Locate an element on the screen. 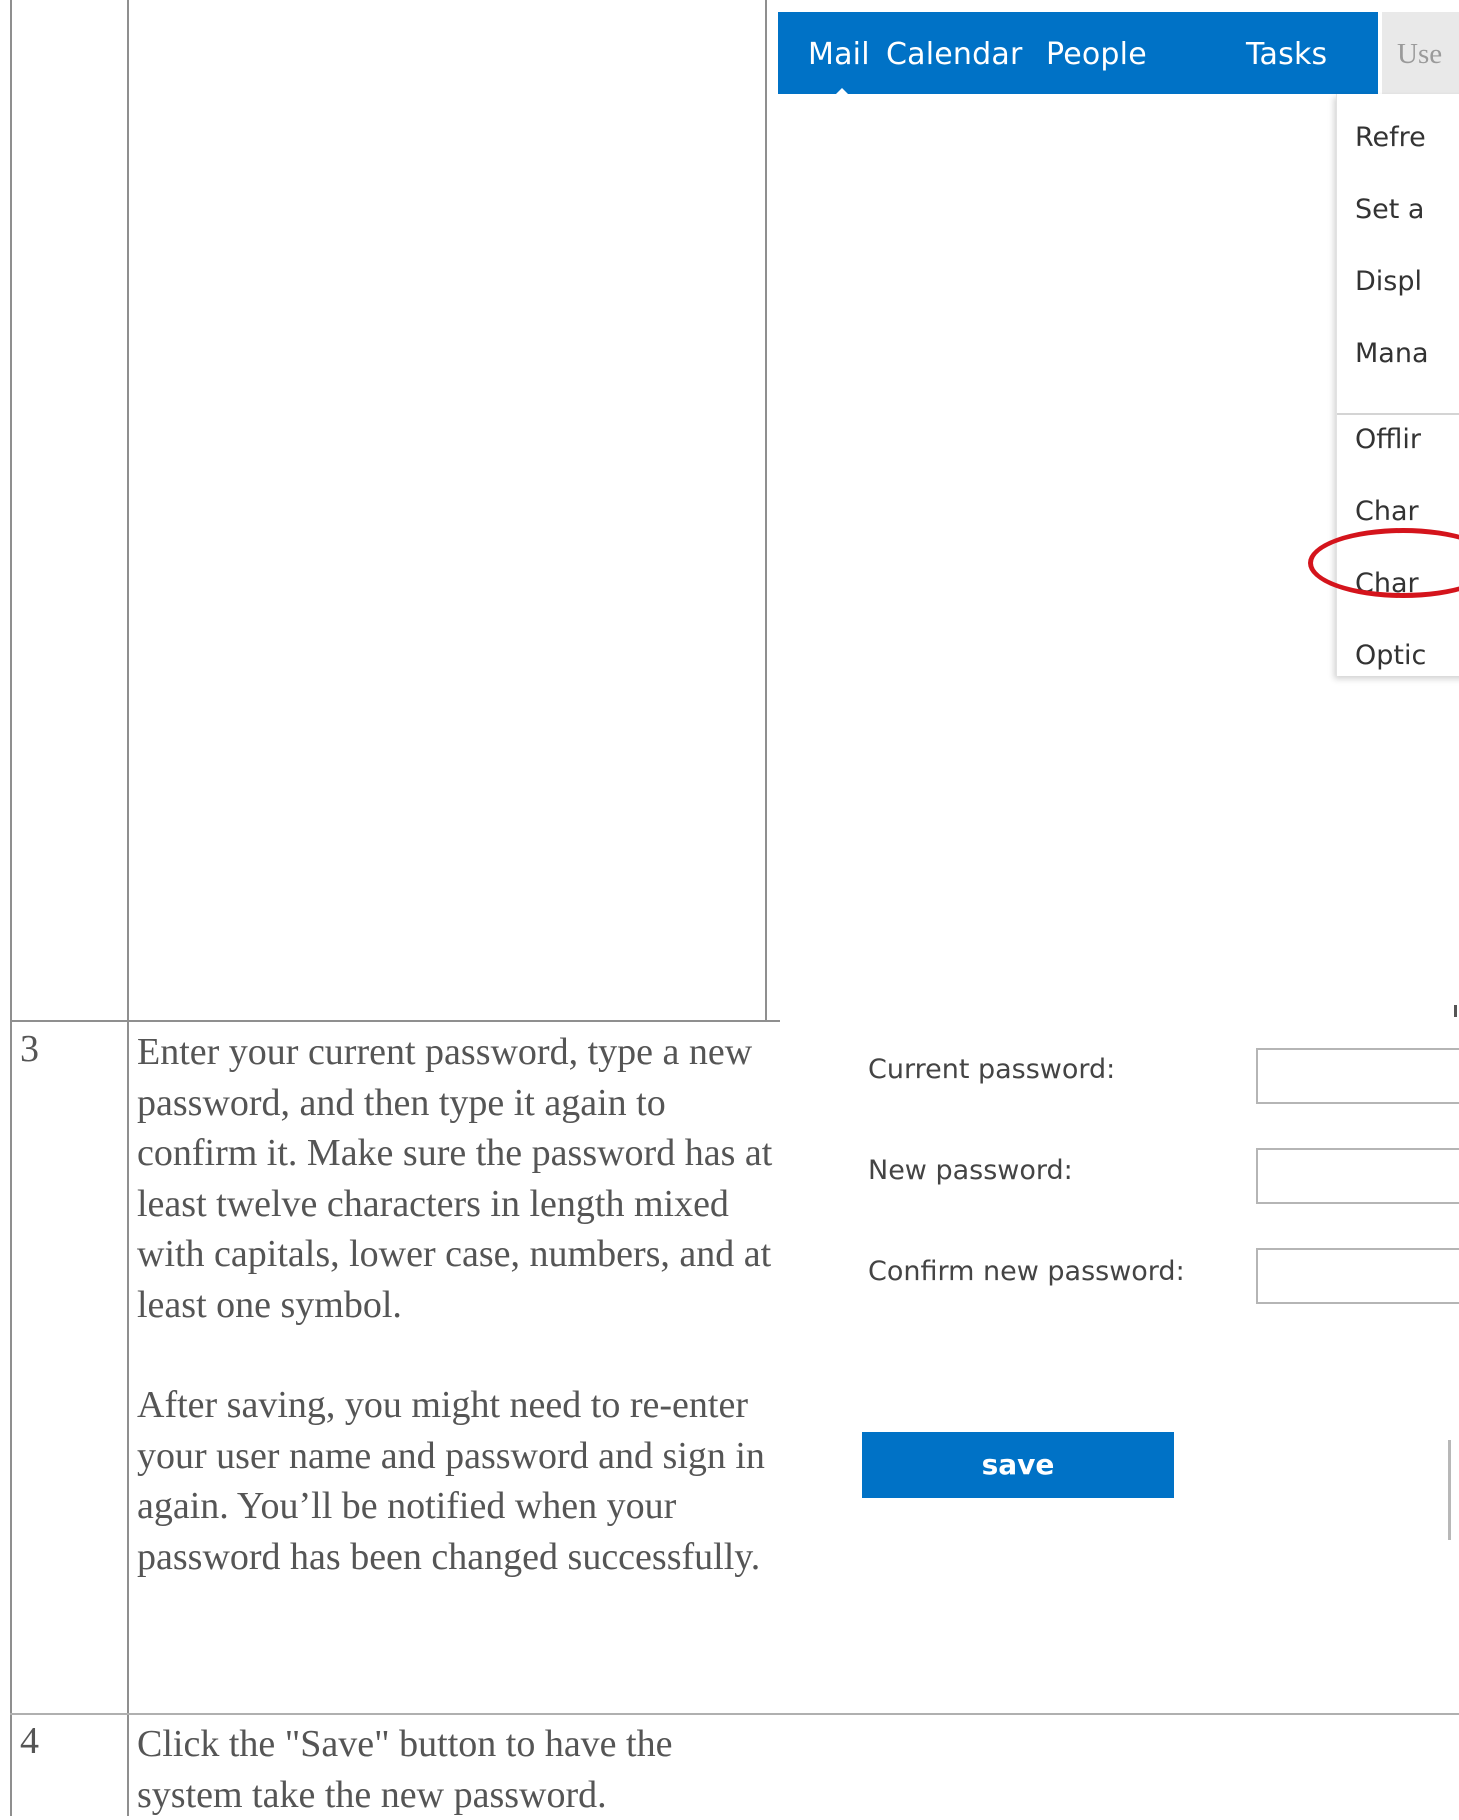  menu-item-options: Optic is located at coordinates (1390, 655).